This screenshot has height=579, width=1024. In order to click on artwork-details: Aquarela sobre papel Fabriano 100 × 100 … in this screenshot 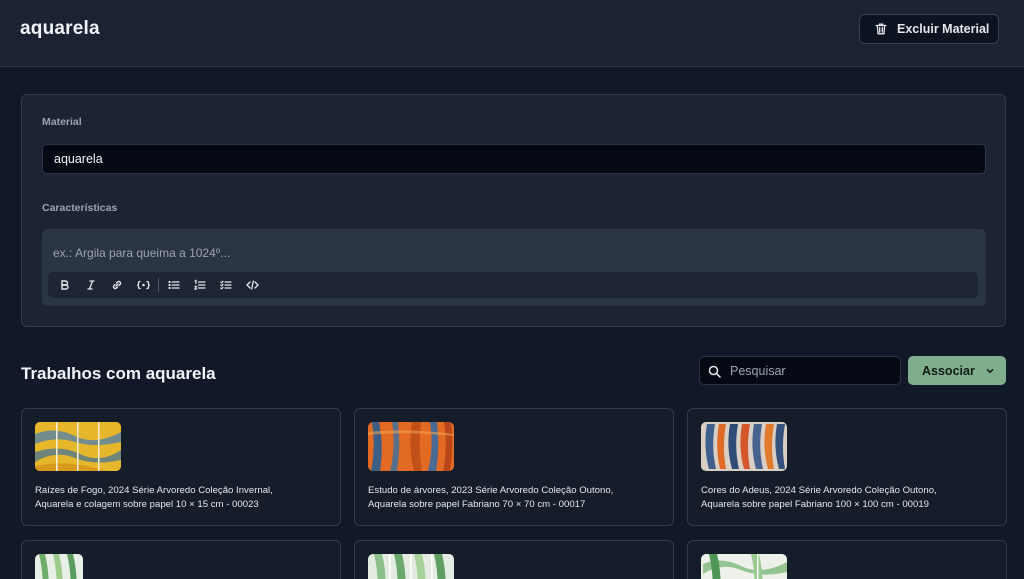, I will do `click(815, 504)`.